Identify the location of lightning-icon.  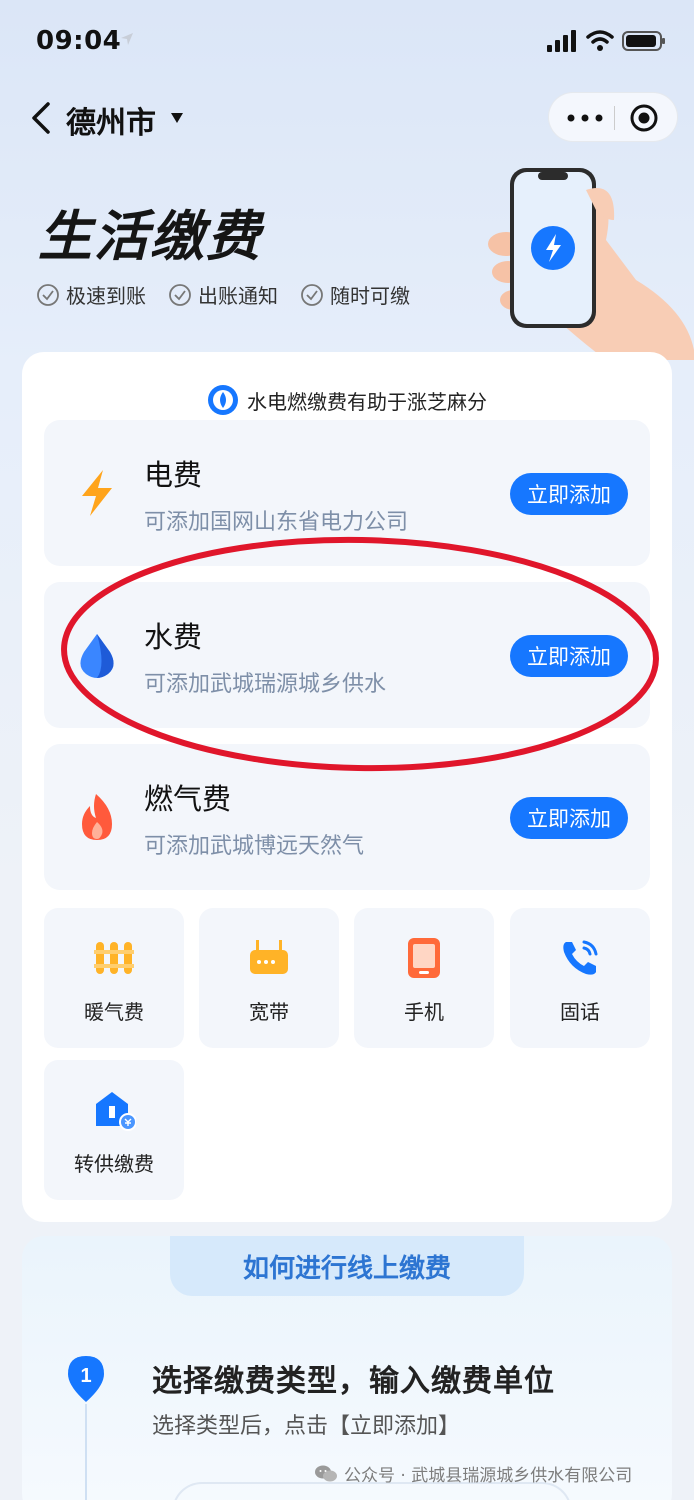
(97, 493).